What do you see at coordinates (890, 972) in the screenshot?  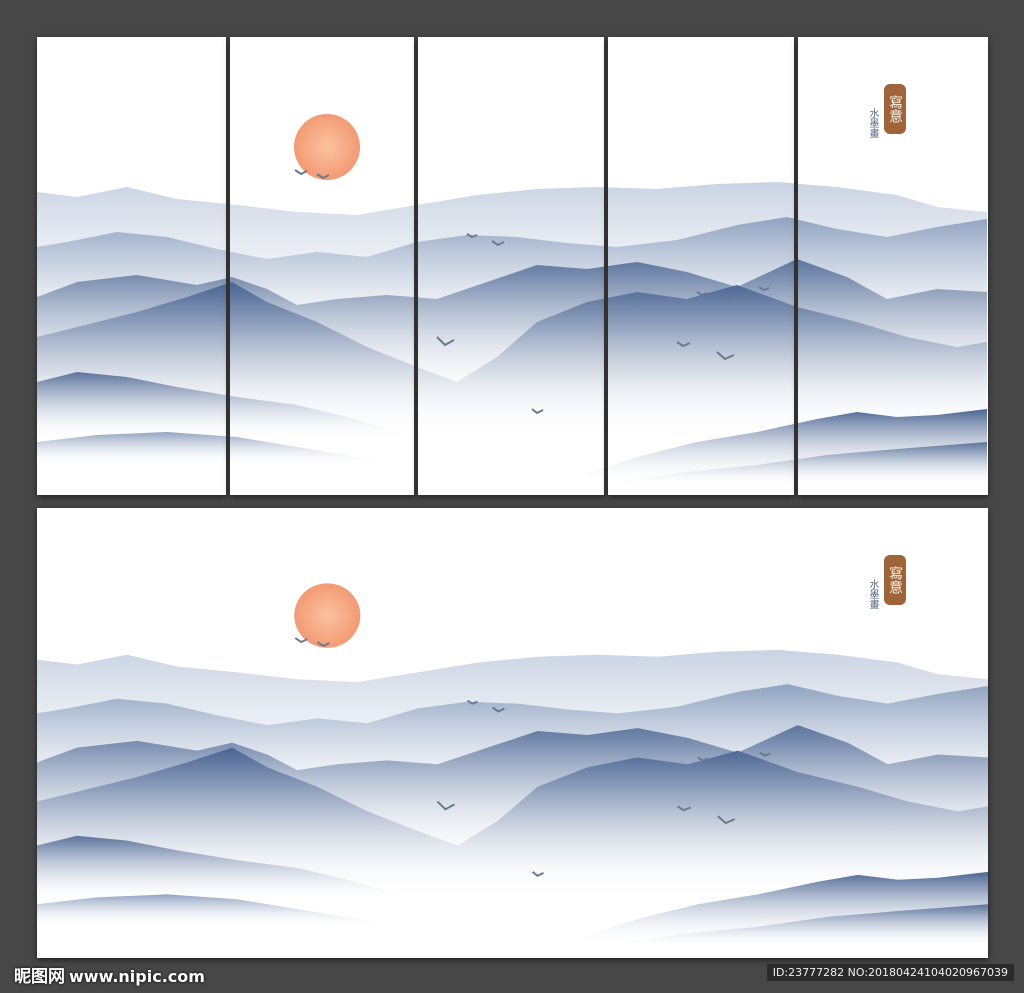 I see `image-id-label: ID:23777282 NO:20180424104020967039` at bounding box center [890, 972].